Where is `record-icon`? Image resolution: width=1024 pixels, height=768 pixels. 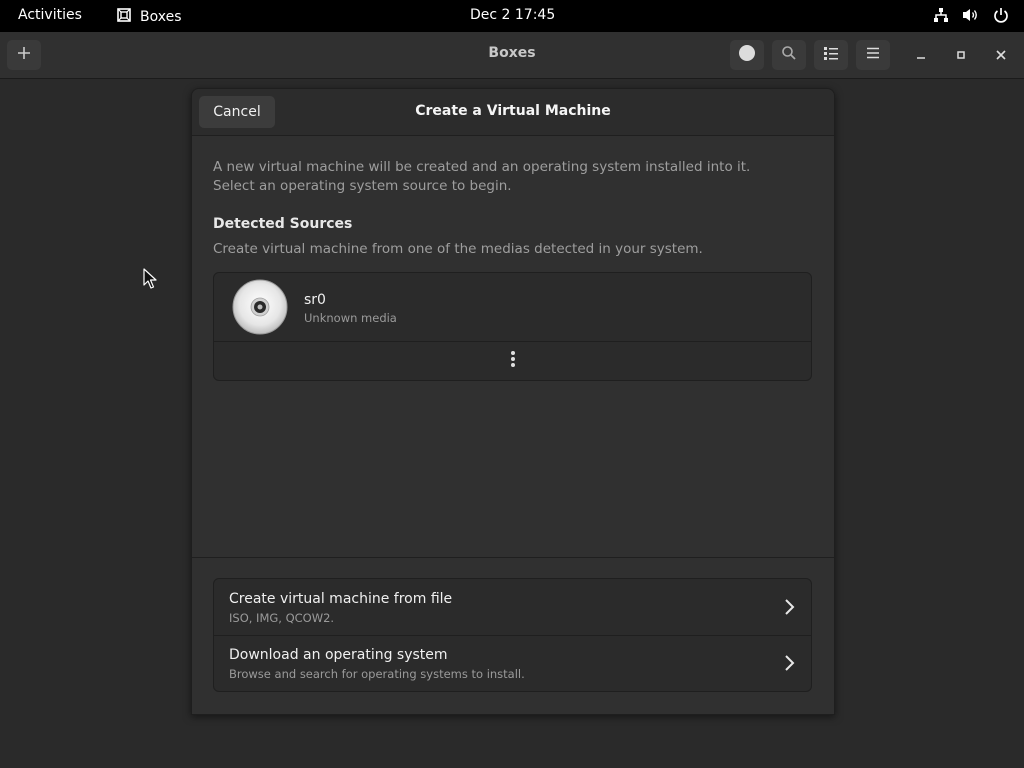
record-icon is located at coordinates (747, 55).